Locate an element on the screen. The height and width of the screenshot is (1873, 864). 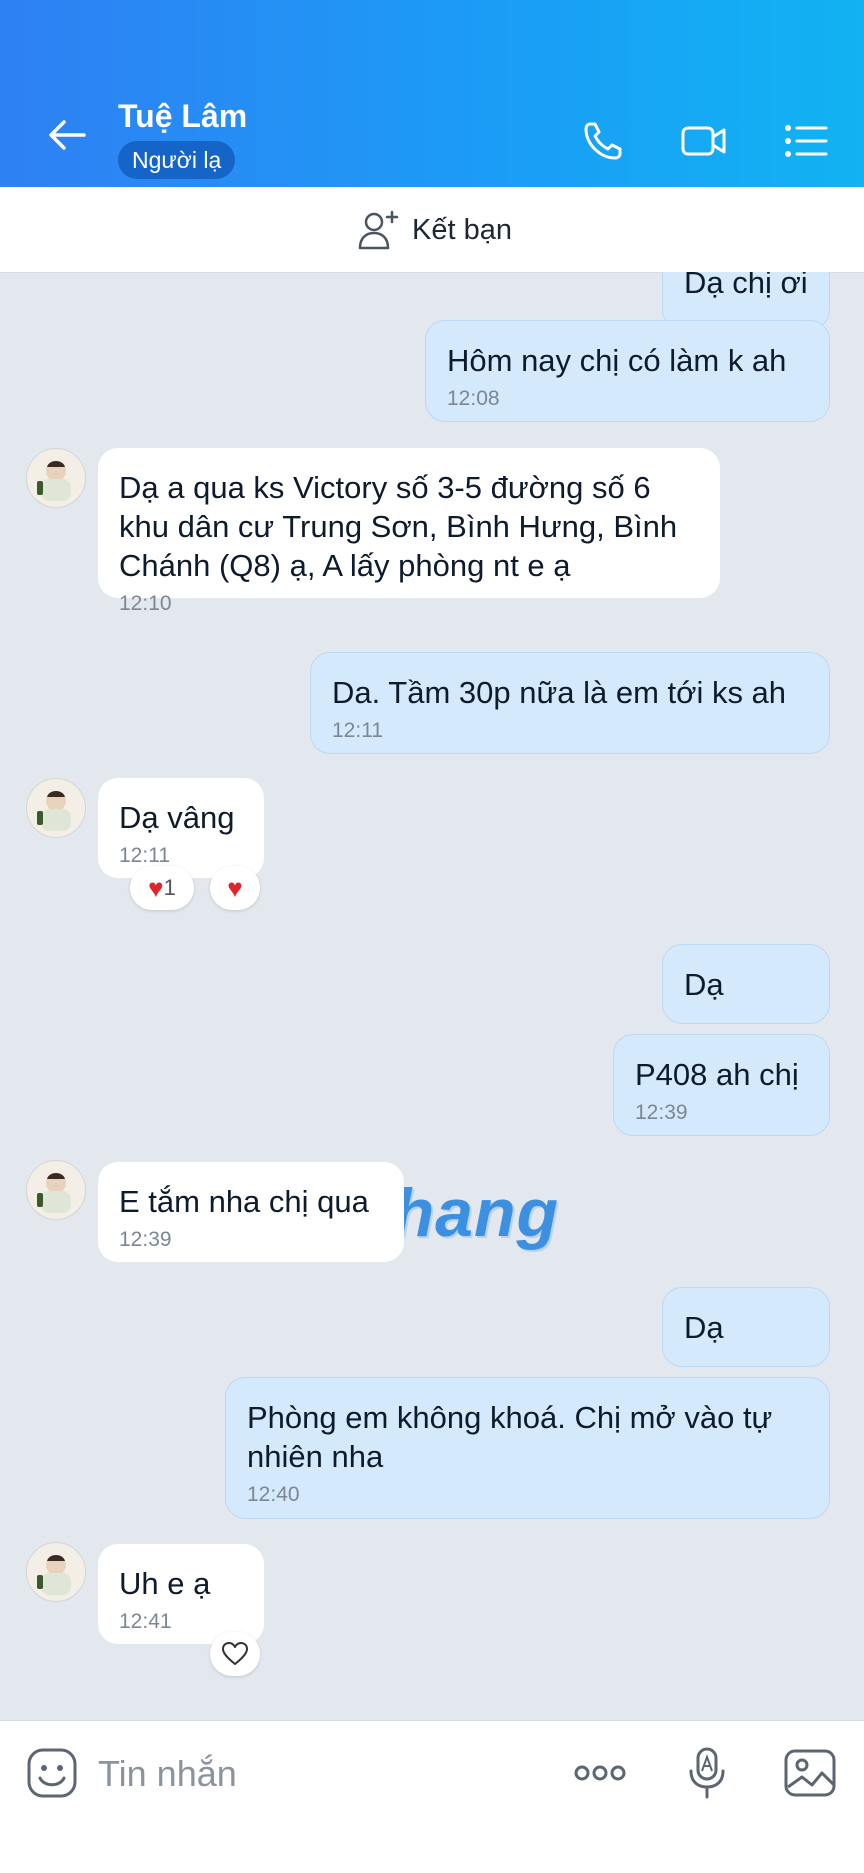
voice-text-icon is located at coordinates (708, 1773).